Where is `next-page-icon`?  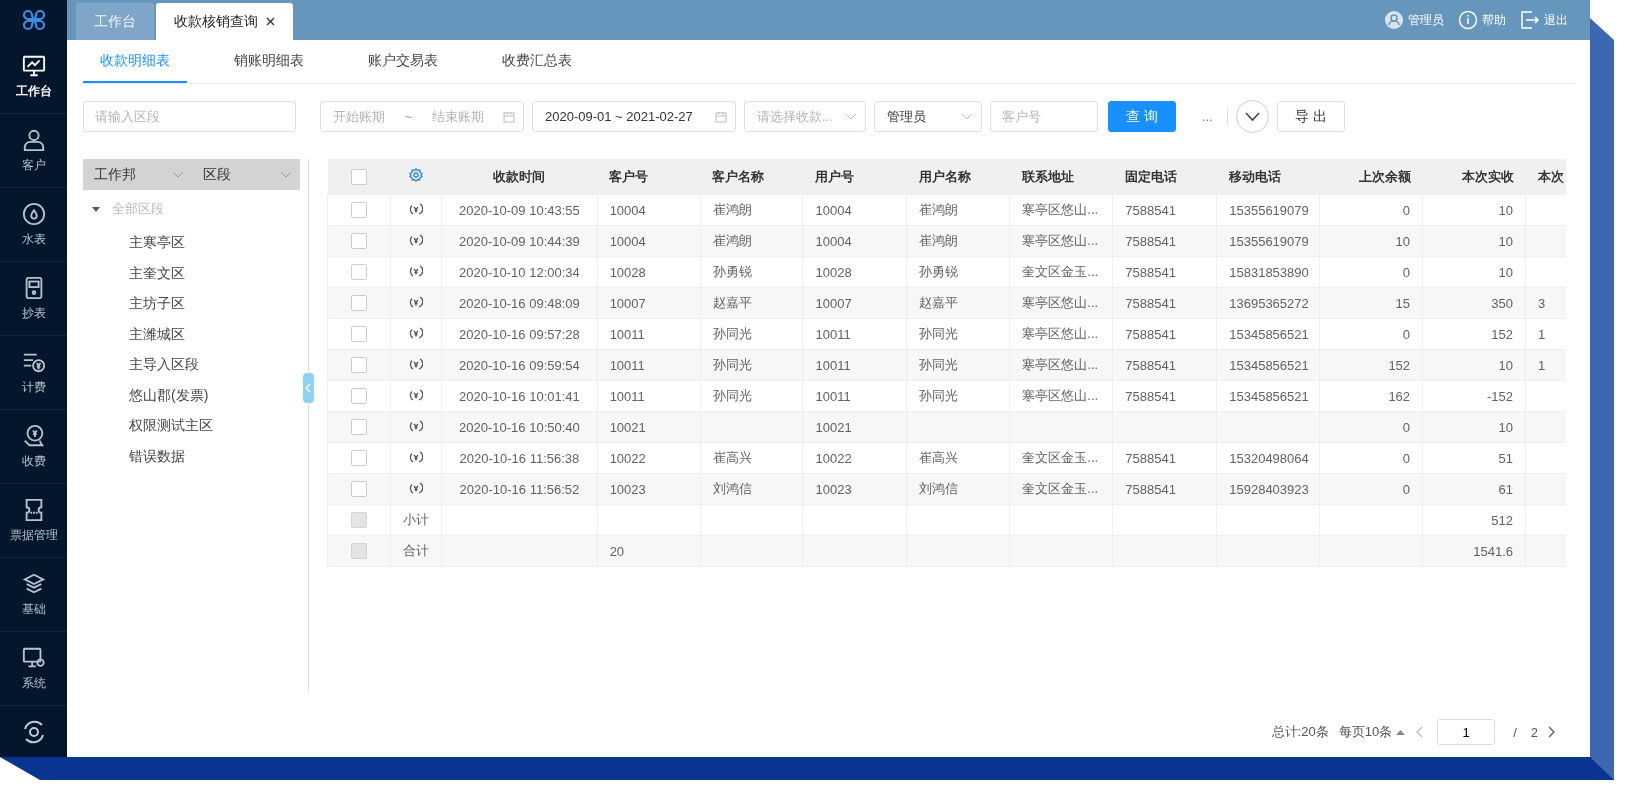
next-page-icon is located at coordinates (1552, 732).